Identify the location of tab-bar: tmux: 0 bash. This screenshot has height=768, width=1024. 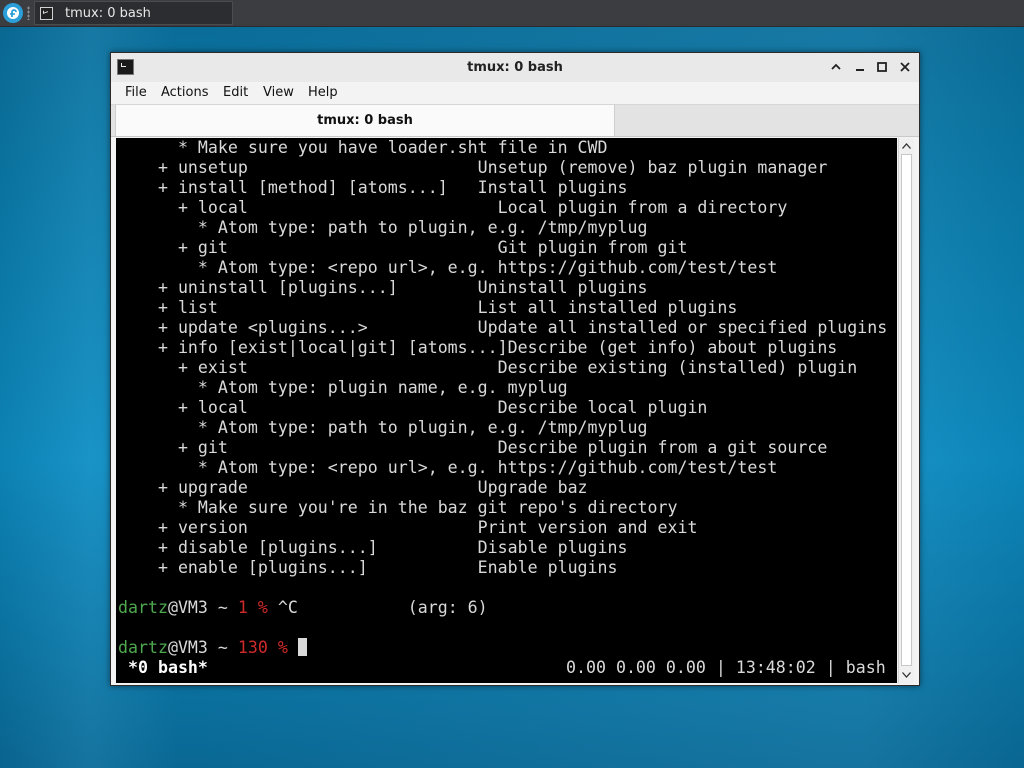
(515, 120).